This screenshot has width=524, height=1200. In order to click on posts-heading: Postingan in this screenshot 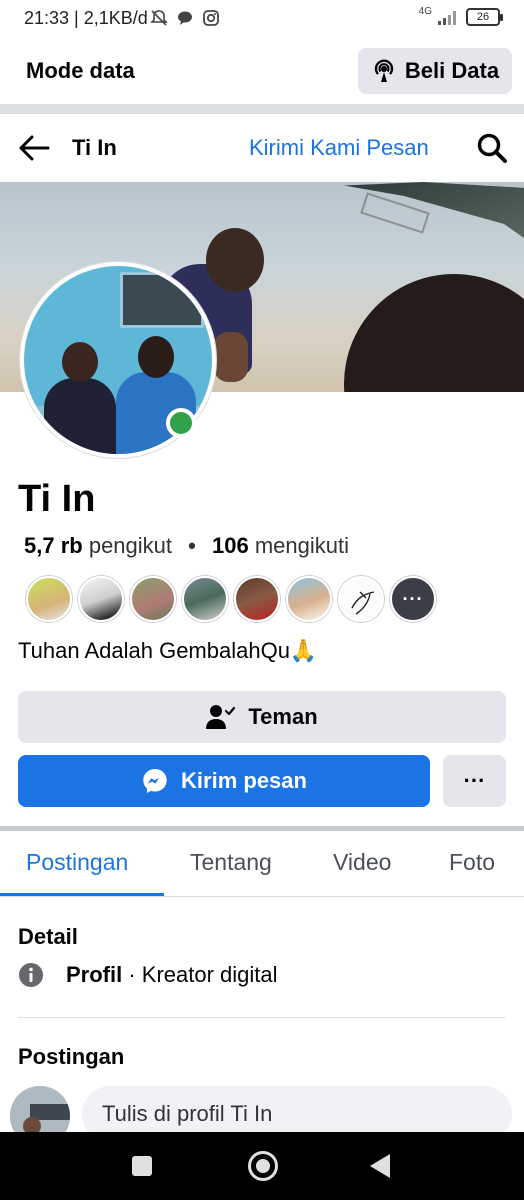, I will do `click(71, 1056)`.